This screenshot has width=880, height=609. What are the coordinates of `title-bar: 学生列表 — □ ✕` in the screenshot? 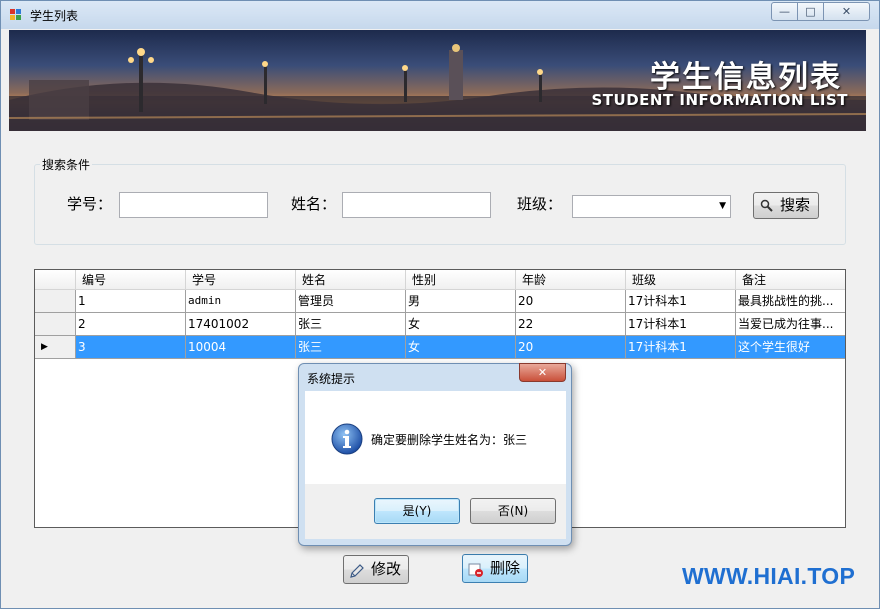 It's located at (440, 15).